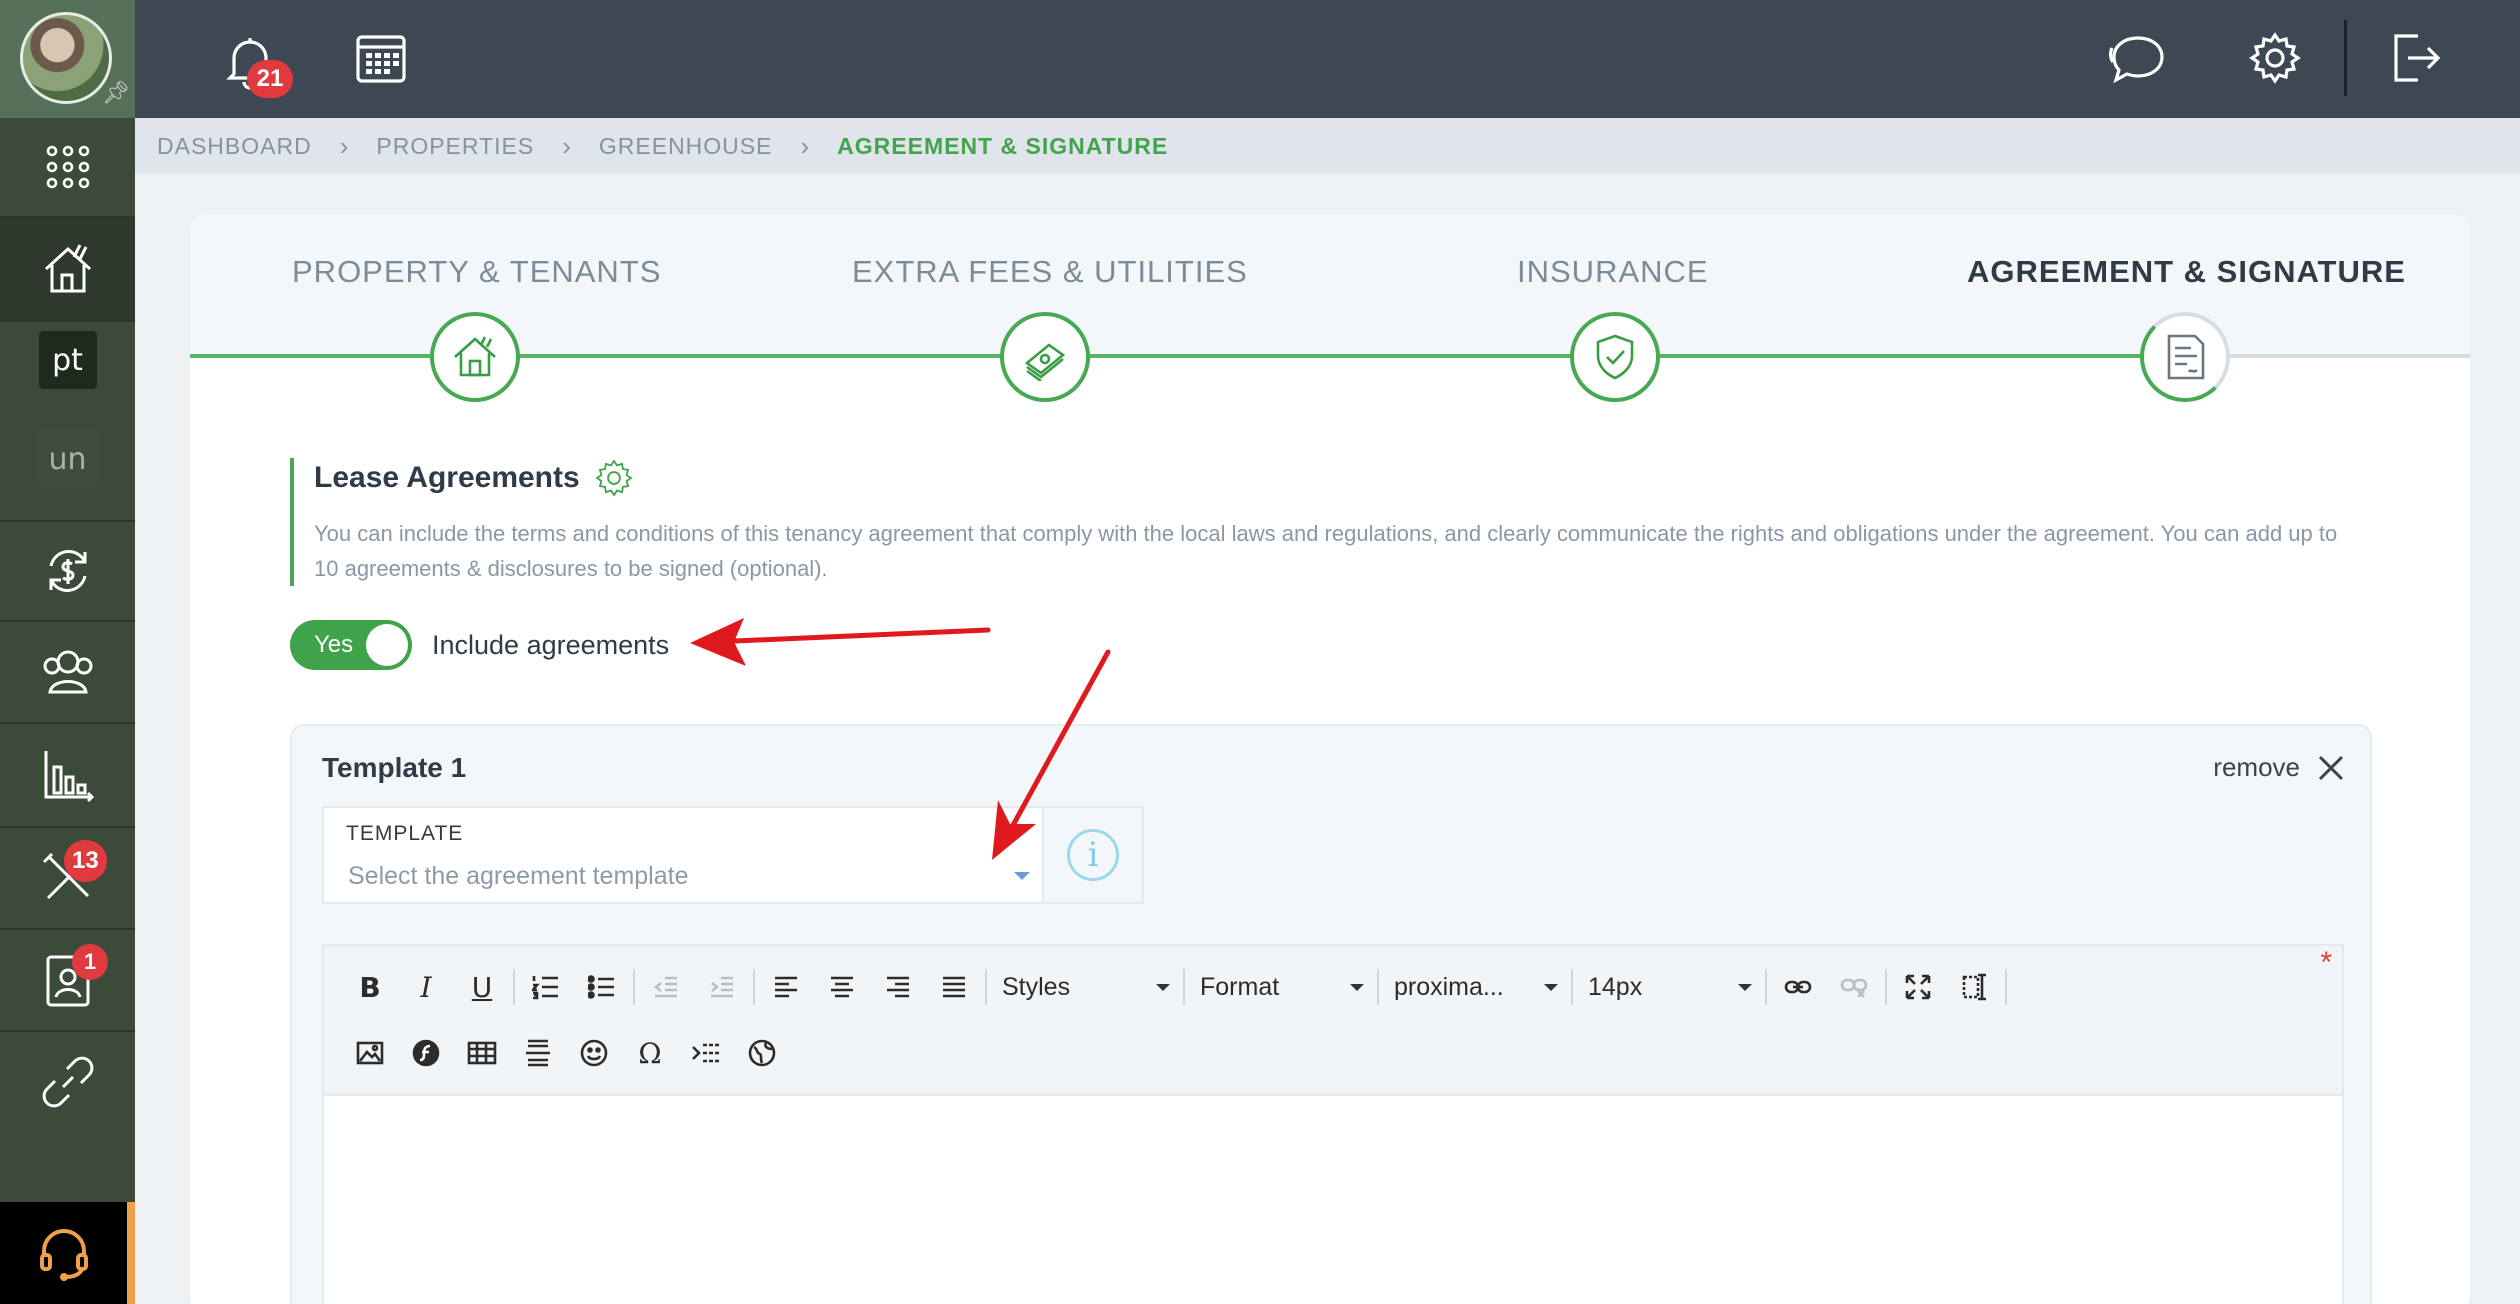  I want to click on currency-exchange-icon, so click(67, 571).